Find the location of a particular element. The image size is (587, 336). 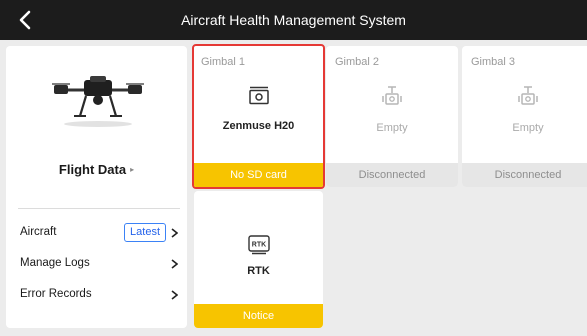

rtk-icon-text: RTK is located at coordinates (258, 245).